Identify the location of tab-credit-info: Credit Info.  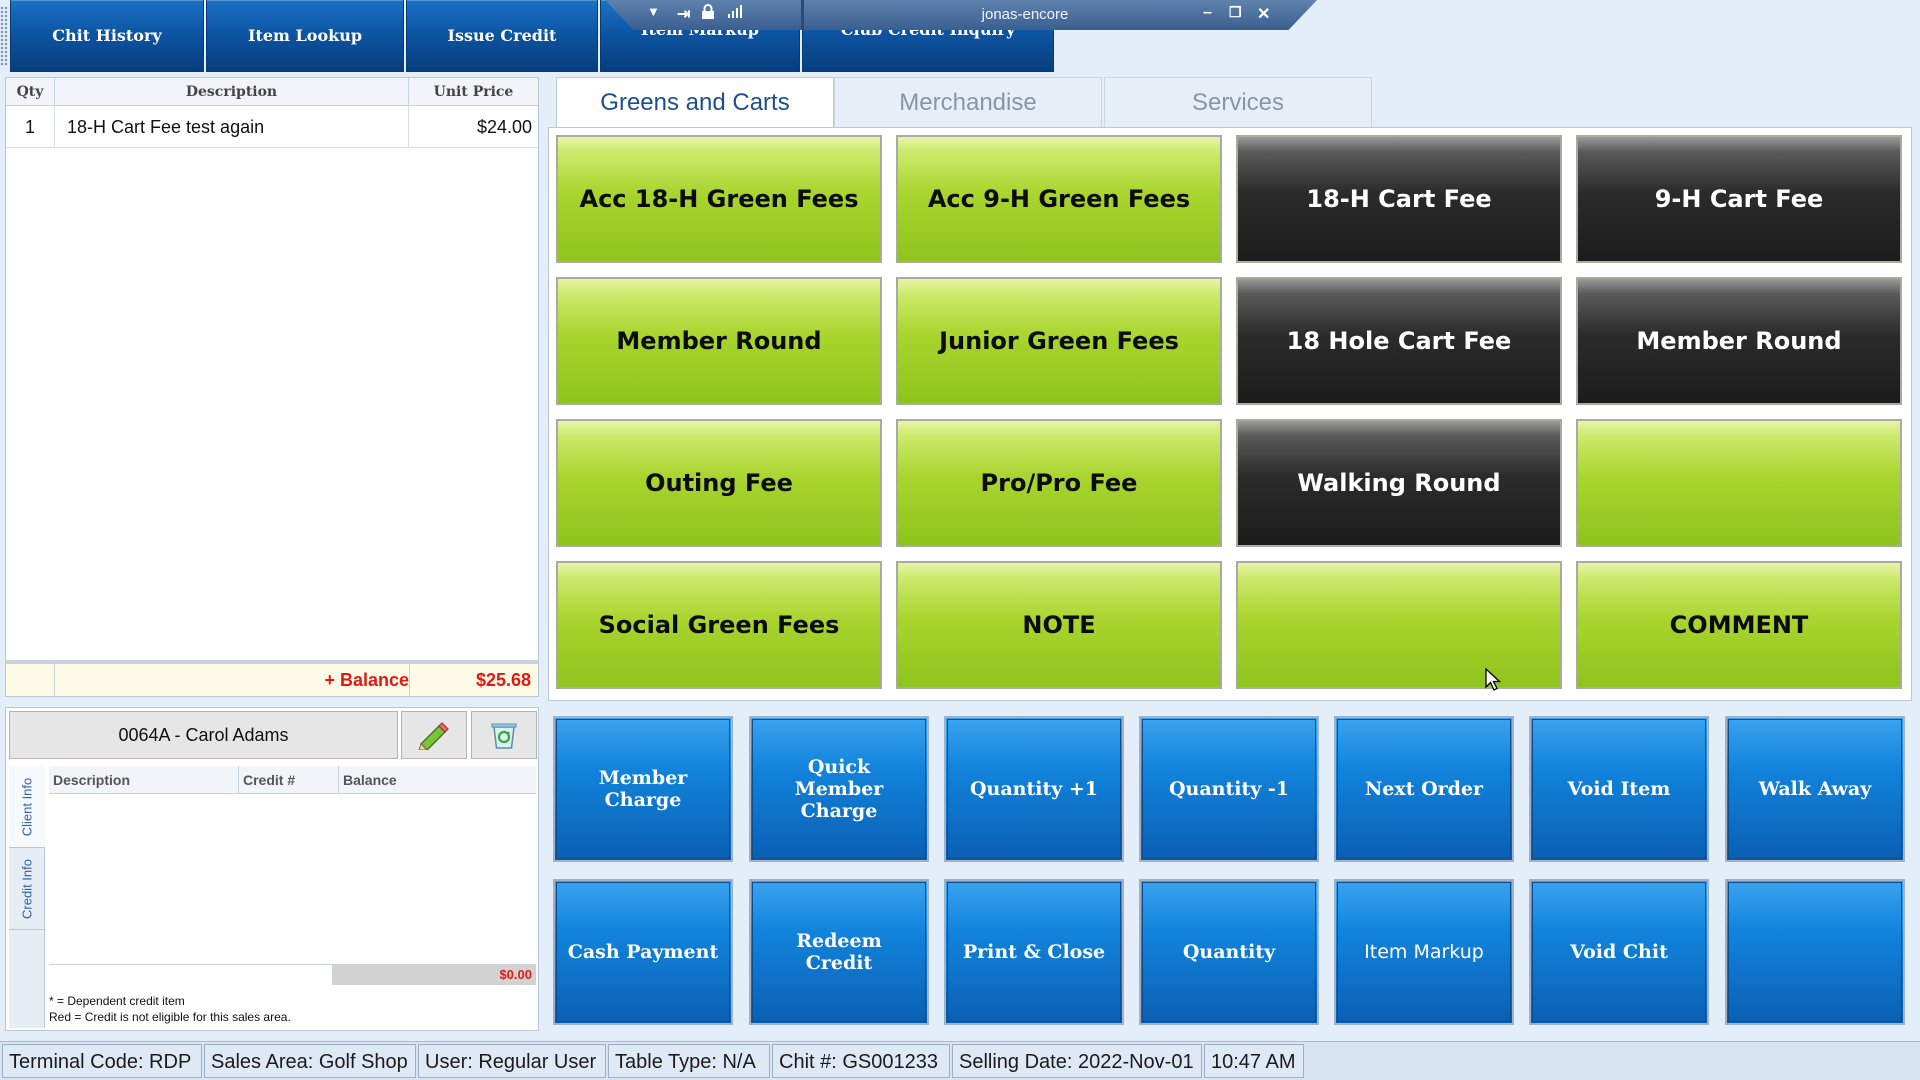
(27, 889).